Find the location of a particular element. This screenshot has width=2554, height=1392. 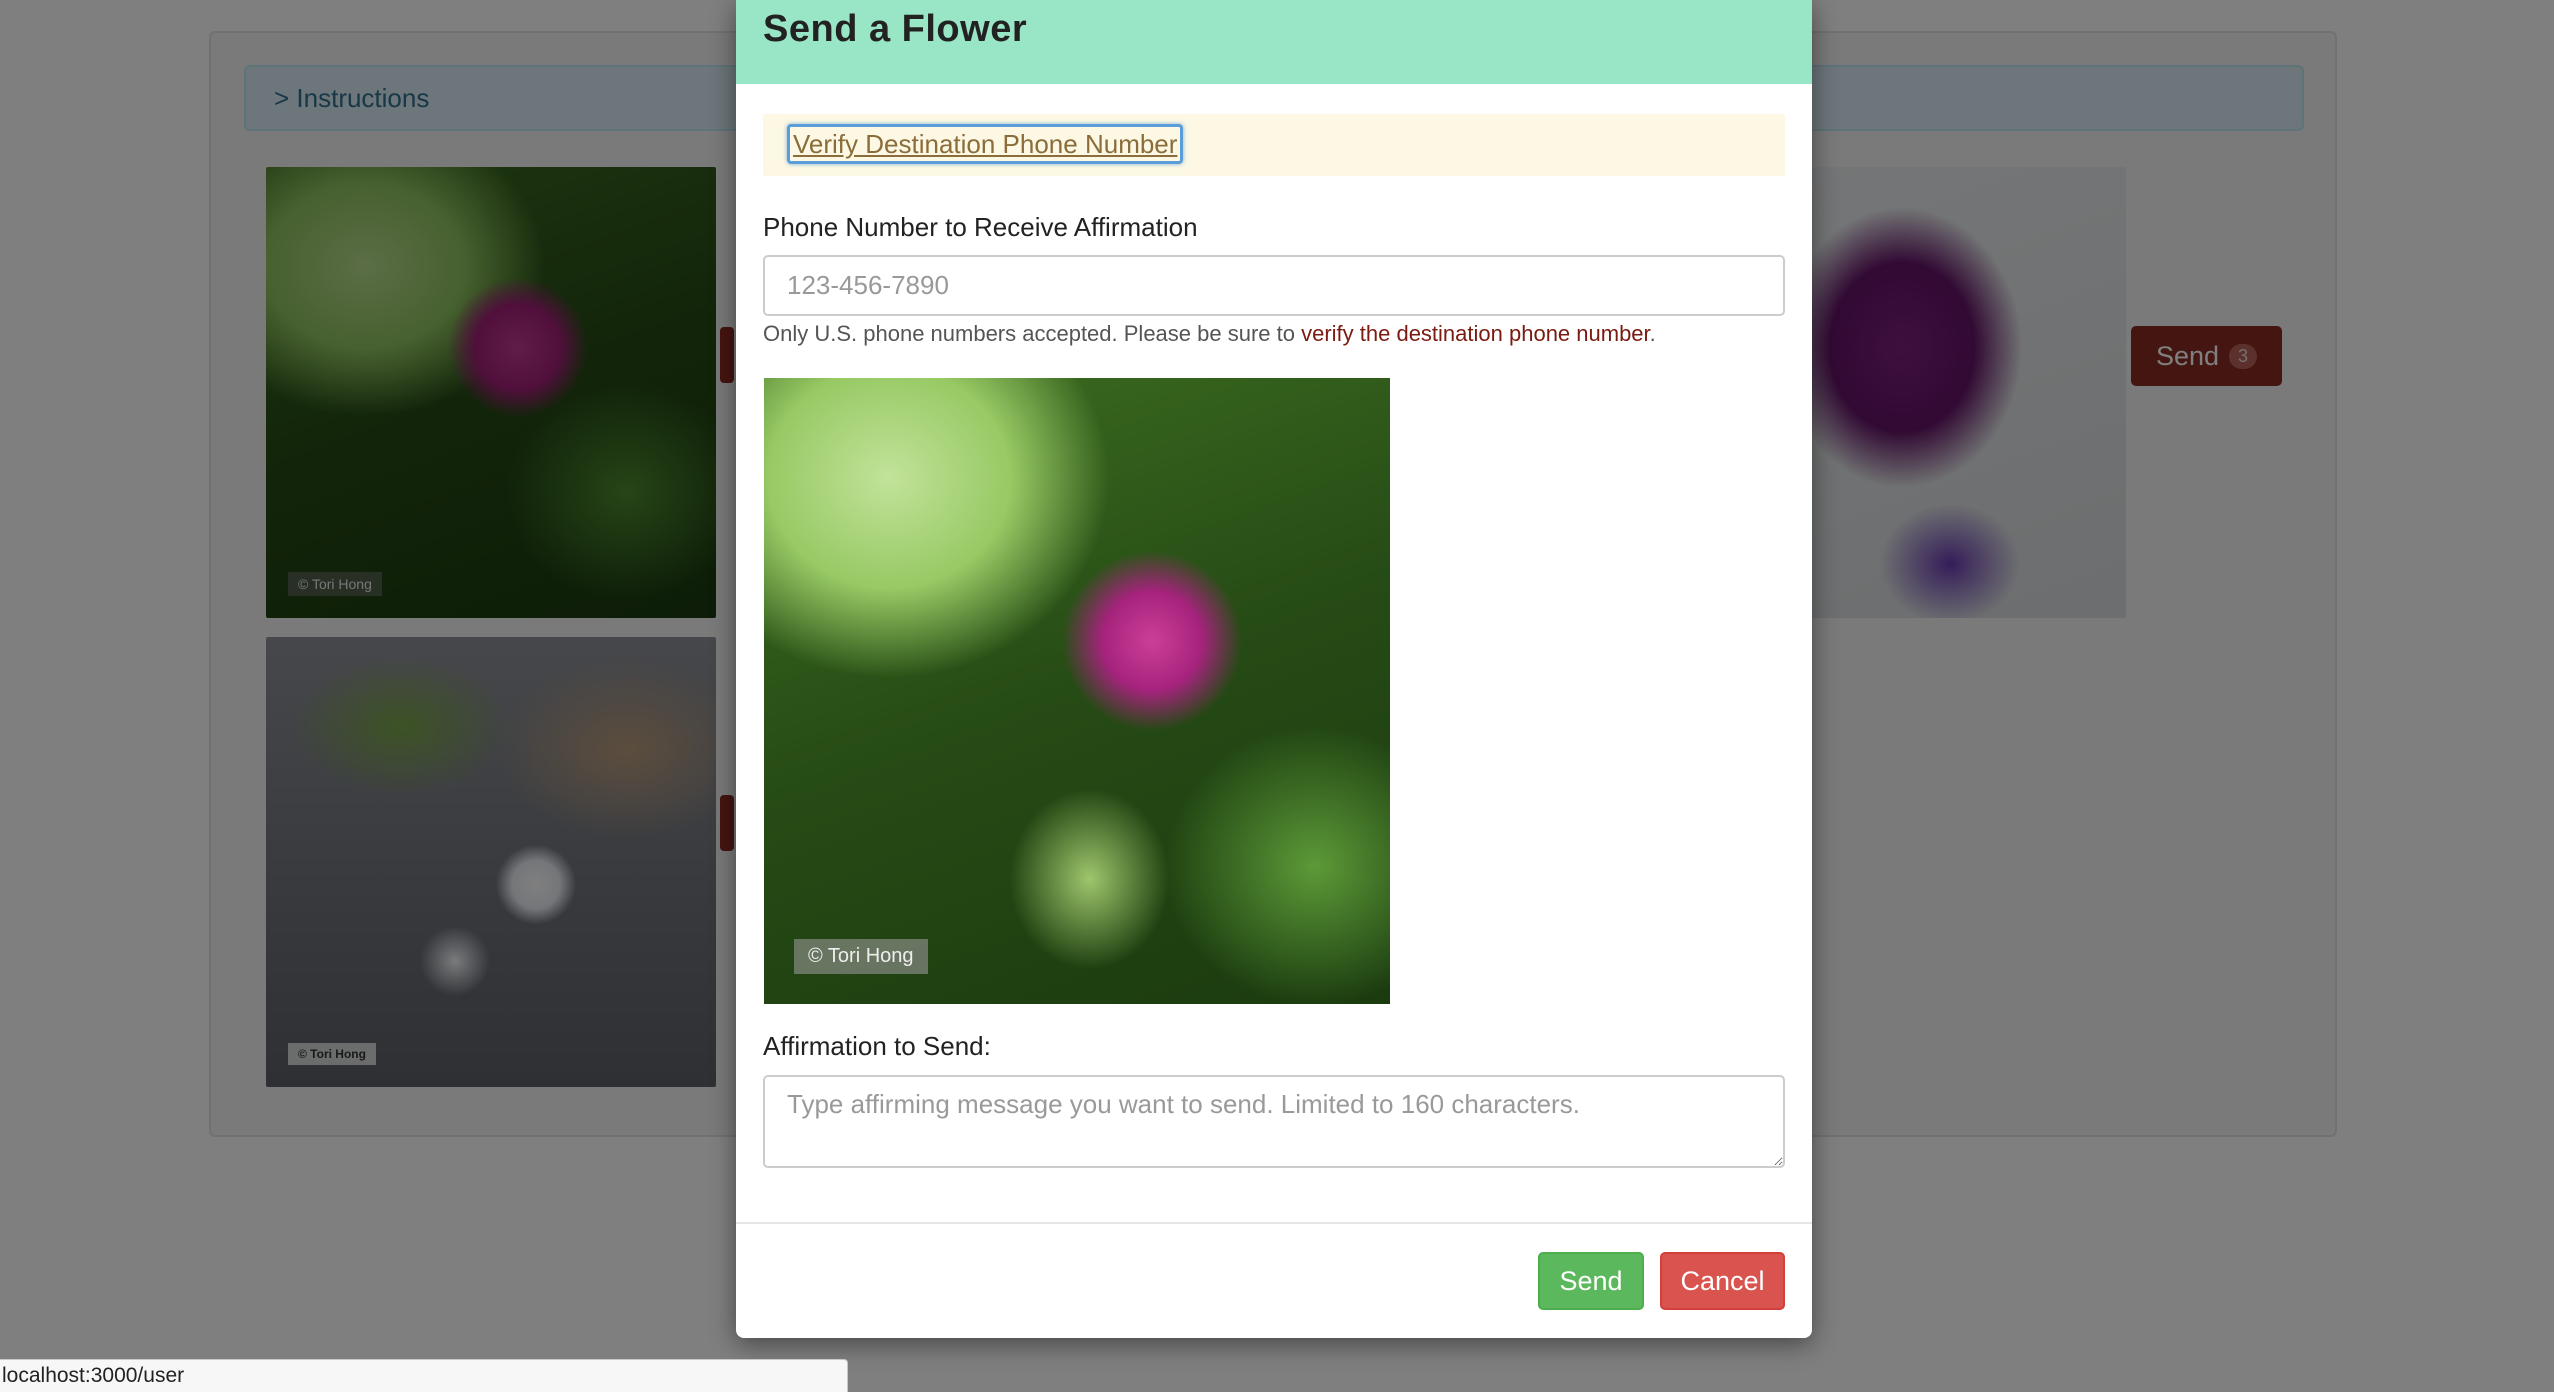

modal-title: Send a Flower is located at coordinates (895, 29).